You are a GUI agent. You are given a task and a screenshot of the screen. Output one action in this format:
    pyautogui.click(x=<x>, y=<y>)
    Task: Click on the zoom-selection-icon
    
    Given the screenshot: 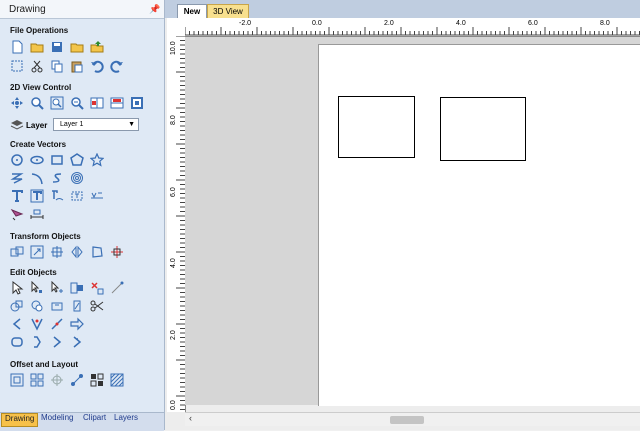 What is the action you would take?
    pyautogui.click(x=77, y=103)
    